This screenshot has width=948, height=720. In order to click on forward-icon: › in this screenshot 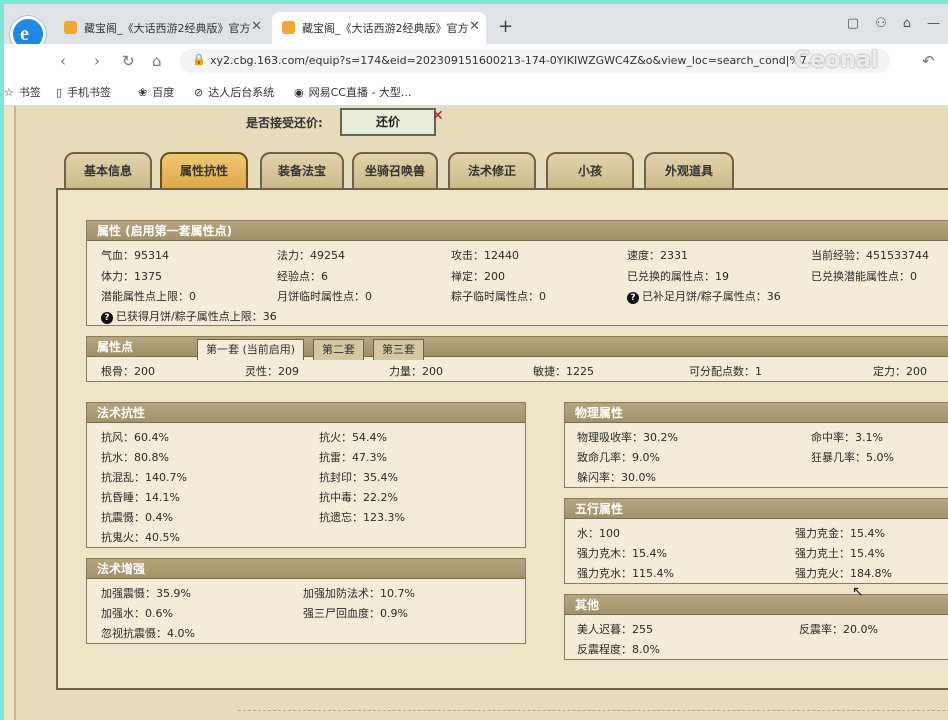, I will do `click(97, 61)`.